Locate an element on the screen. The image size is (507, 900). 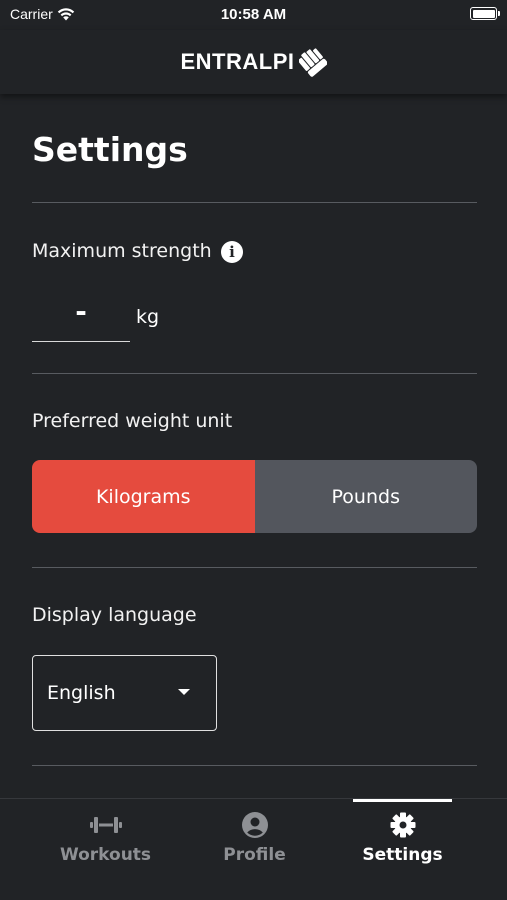
max-strength-unit: kg is located at coordinates (148, 317).